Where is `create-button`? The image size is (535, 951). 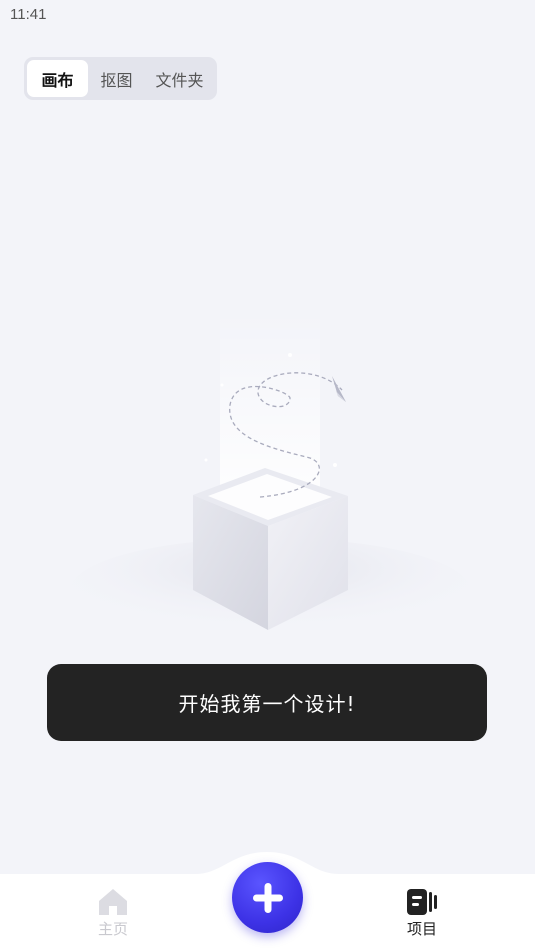 create-button is located at coordinates (267, 897).